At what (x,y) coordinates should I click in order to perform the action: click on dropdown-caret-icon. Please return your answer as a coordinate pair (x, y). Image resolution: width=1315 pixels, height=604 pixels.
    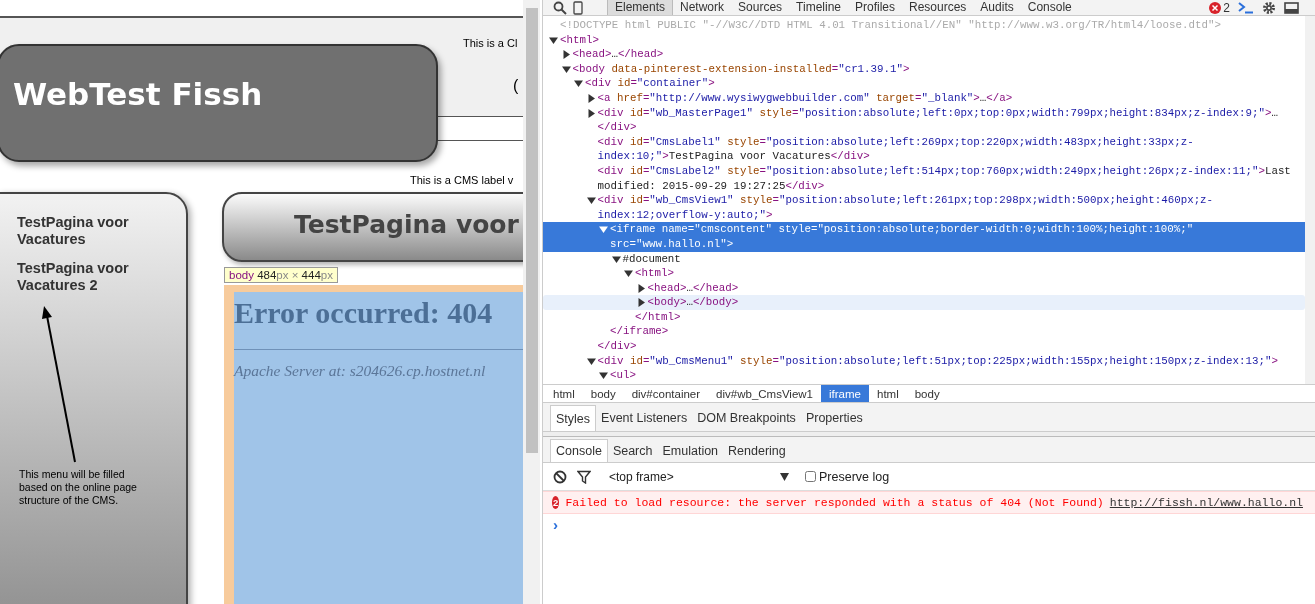
    Looking at the image, I should click on (784, 476).